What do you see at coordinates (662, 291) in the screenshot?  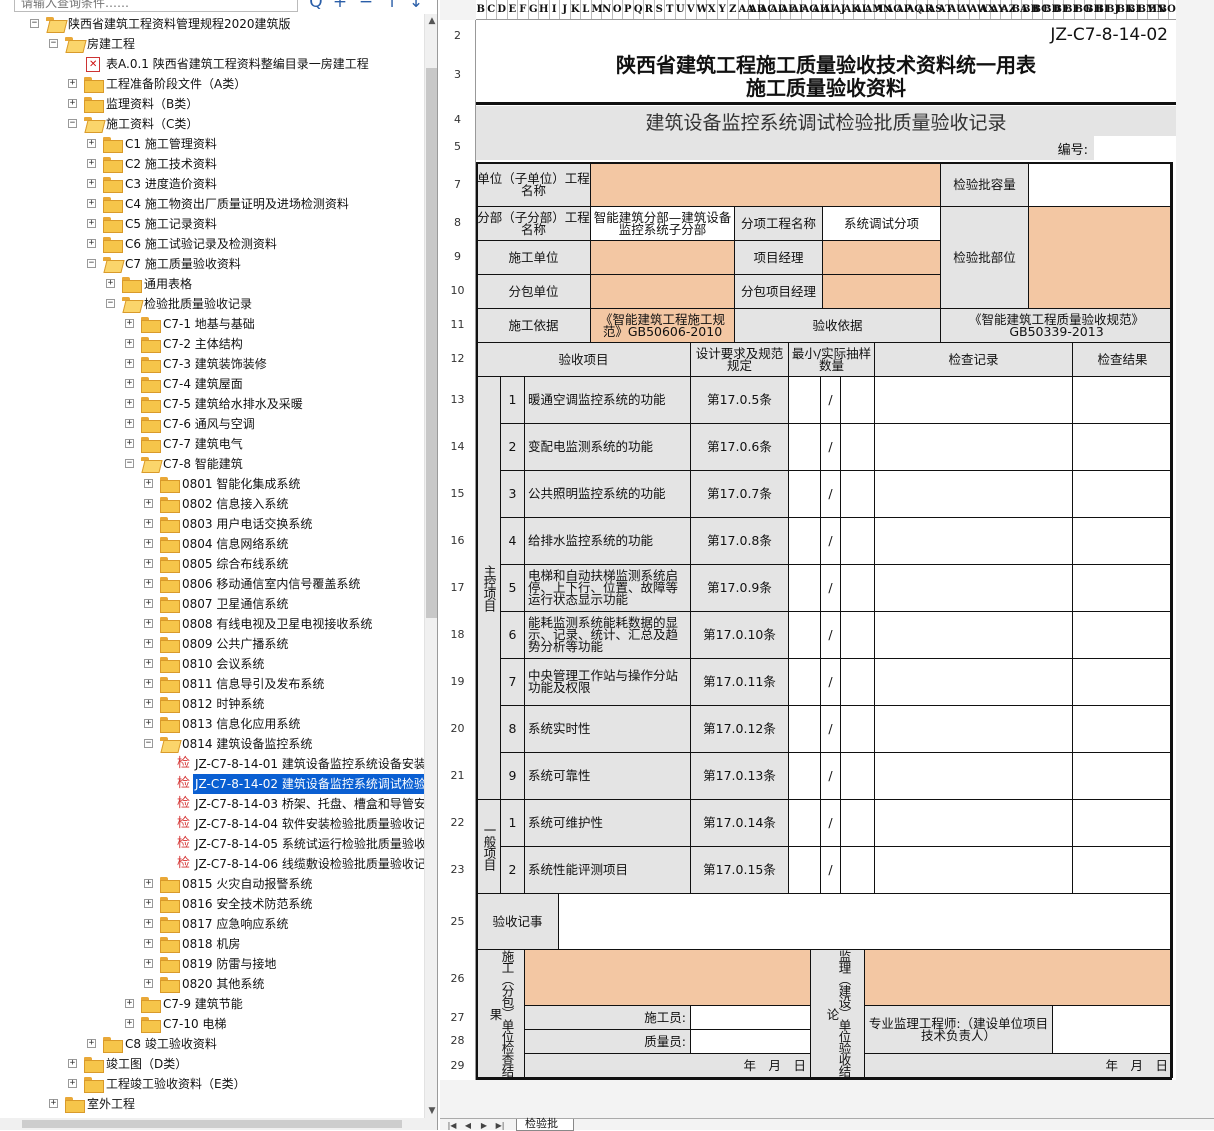 I see `subcontractor-field` at bounding box center [662, 291].